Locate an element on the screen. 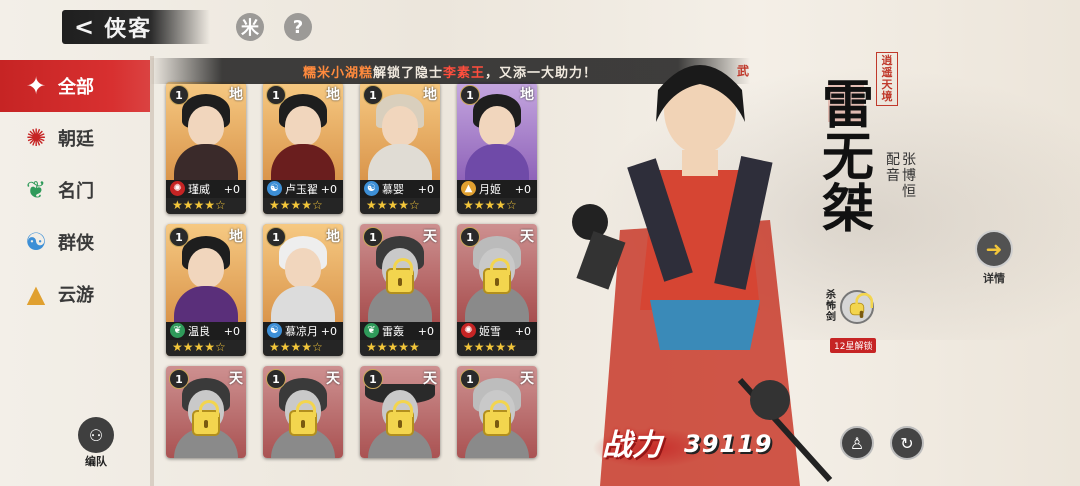 This screenshot has width=1080, height=486. sidebar-item-all: ✦ 全部 is located at coordinates (75, 86).